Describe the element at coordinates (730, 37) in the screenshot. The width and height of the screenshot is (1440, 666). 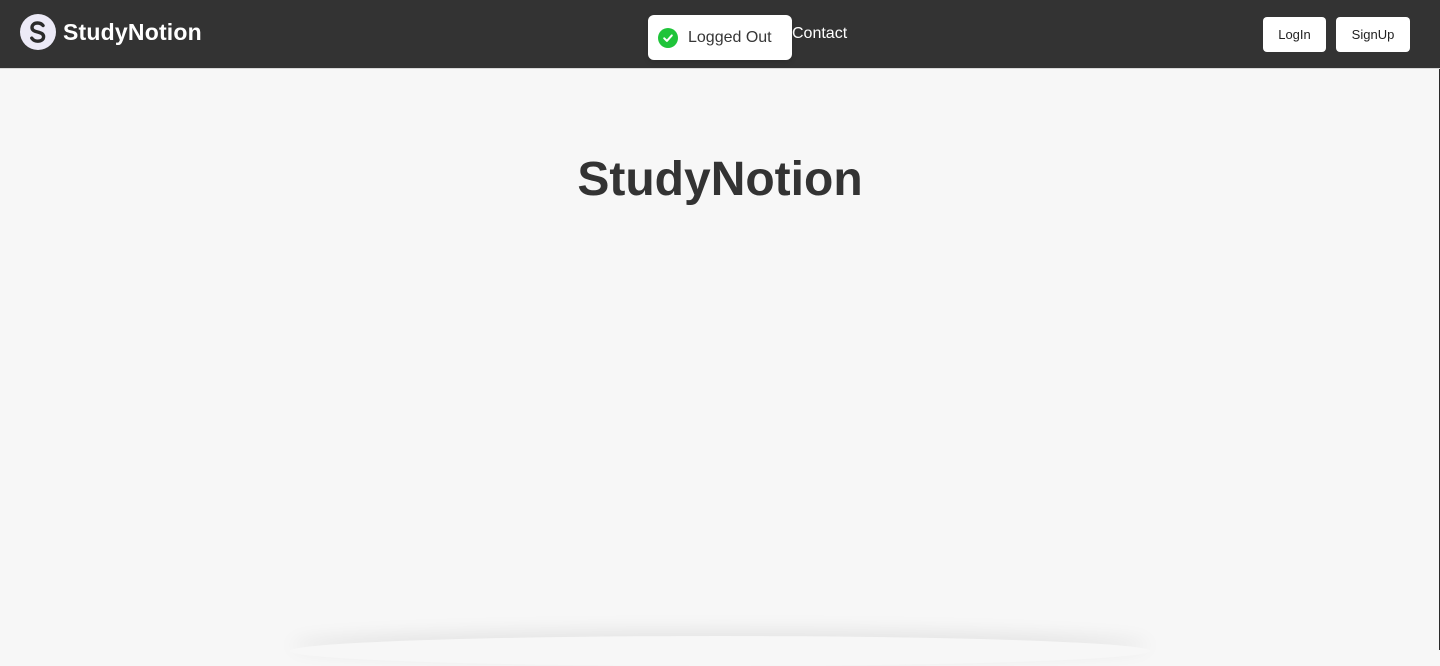
I see `toast-message: Logged Out` at that location.